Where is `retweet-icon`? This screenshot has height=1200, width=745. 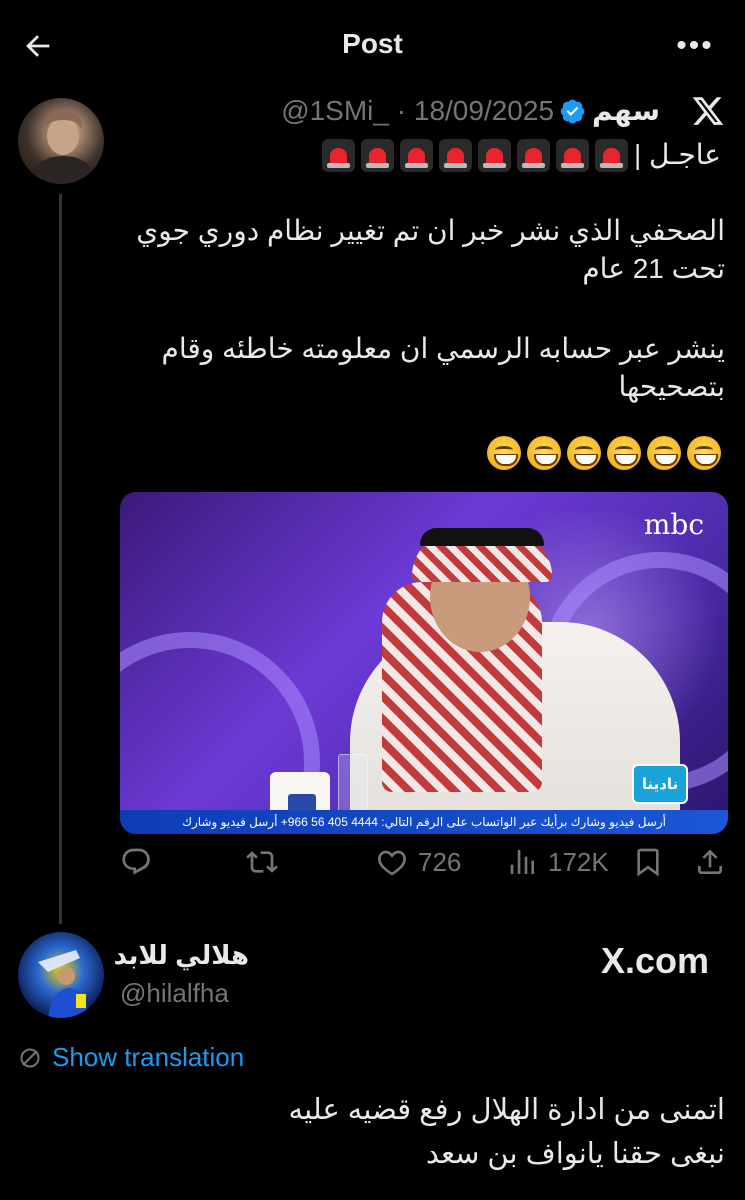 retweet-icon is located at coordinates (262, 862).